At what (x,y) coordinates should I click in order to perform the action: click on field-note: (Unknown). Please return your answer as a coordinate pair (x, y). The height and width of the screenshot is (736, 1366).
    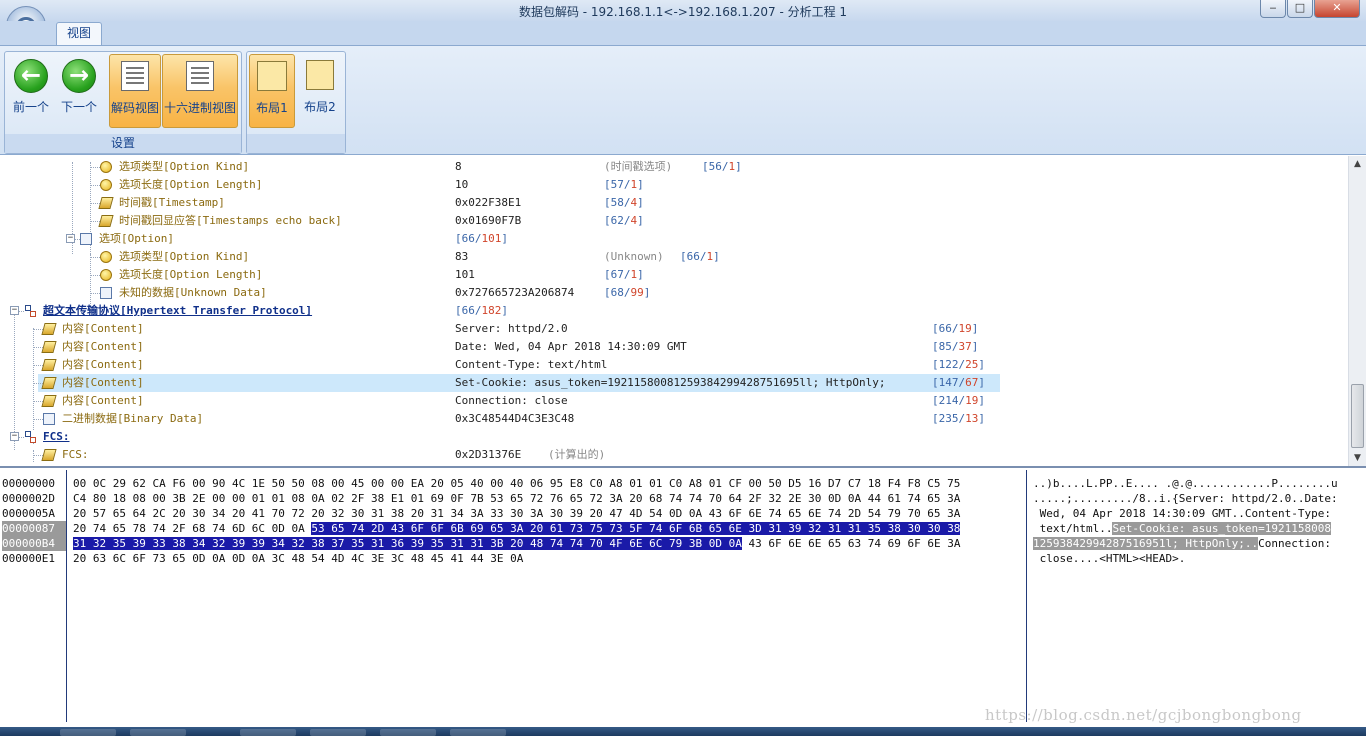
    Looking at the image, I should click on (634, 256).